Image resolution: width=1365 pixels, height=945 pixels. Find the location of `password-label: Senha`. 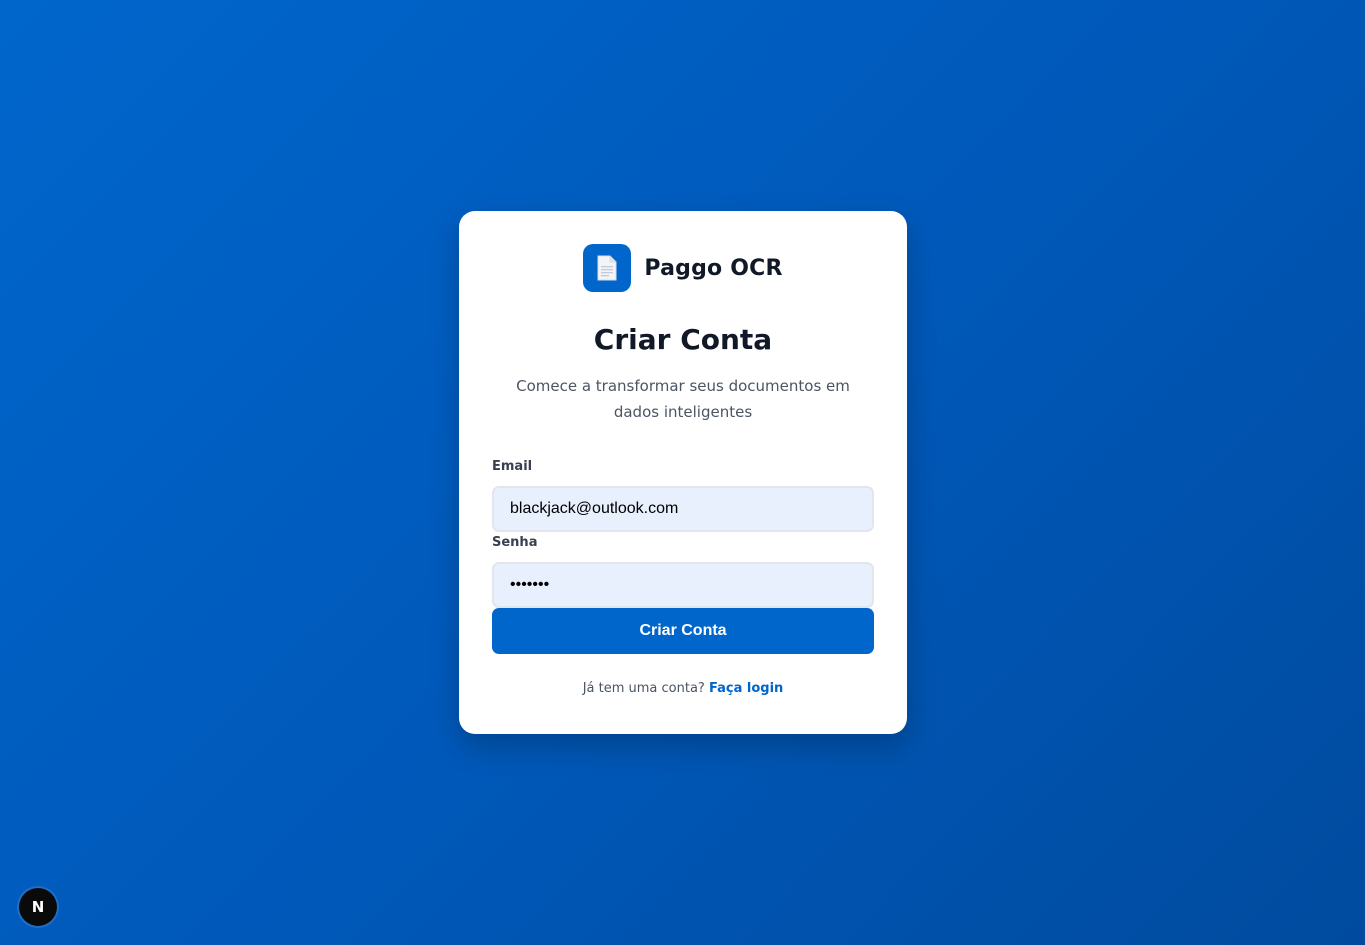

password-label: Senha is located at coordinates (515, 542).